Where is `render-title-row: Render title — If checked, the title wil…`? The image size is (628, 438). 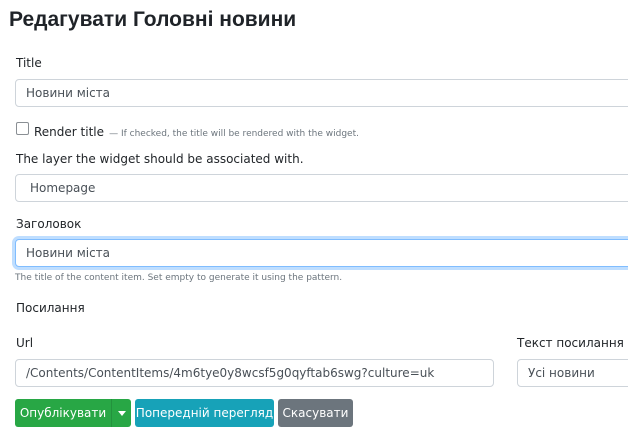 render-title-row: Render title — If checked, the title wil… is located at coordinates (196, 130).